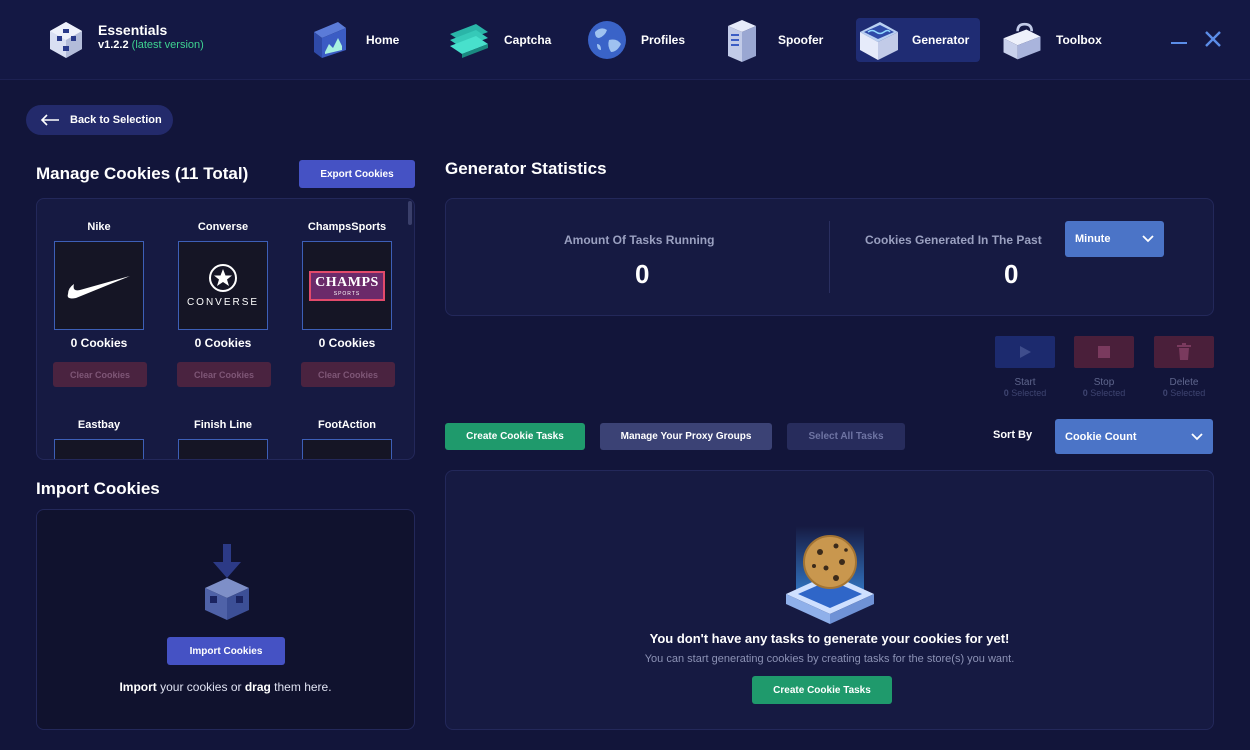  Describe the element at coordinates (1029, 393) in the screenshot. I see `start-sub: Selected` at that location.